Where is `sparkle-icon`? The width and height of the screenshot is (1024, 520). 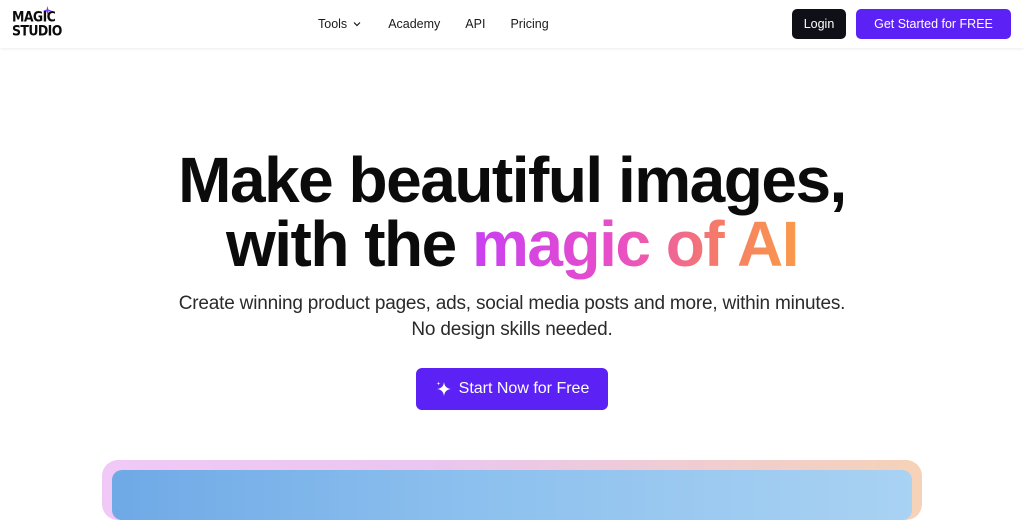 sparkle-icon is located at coordinates (443, 388).